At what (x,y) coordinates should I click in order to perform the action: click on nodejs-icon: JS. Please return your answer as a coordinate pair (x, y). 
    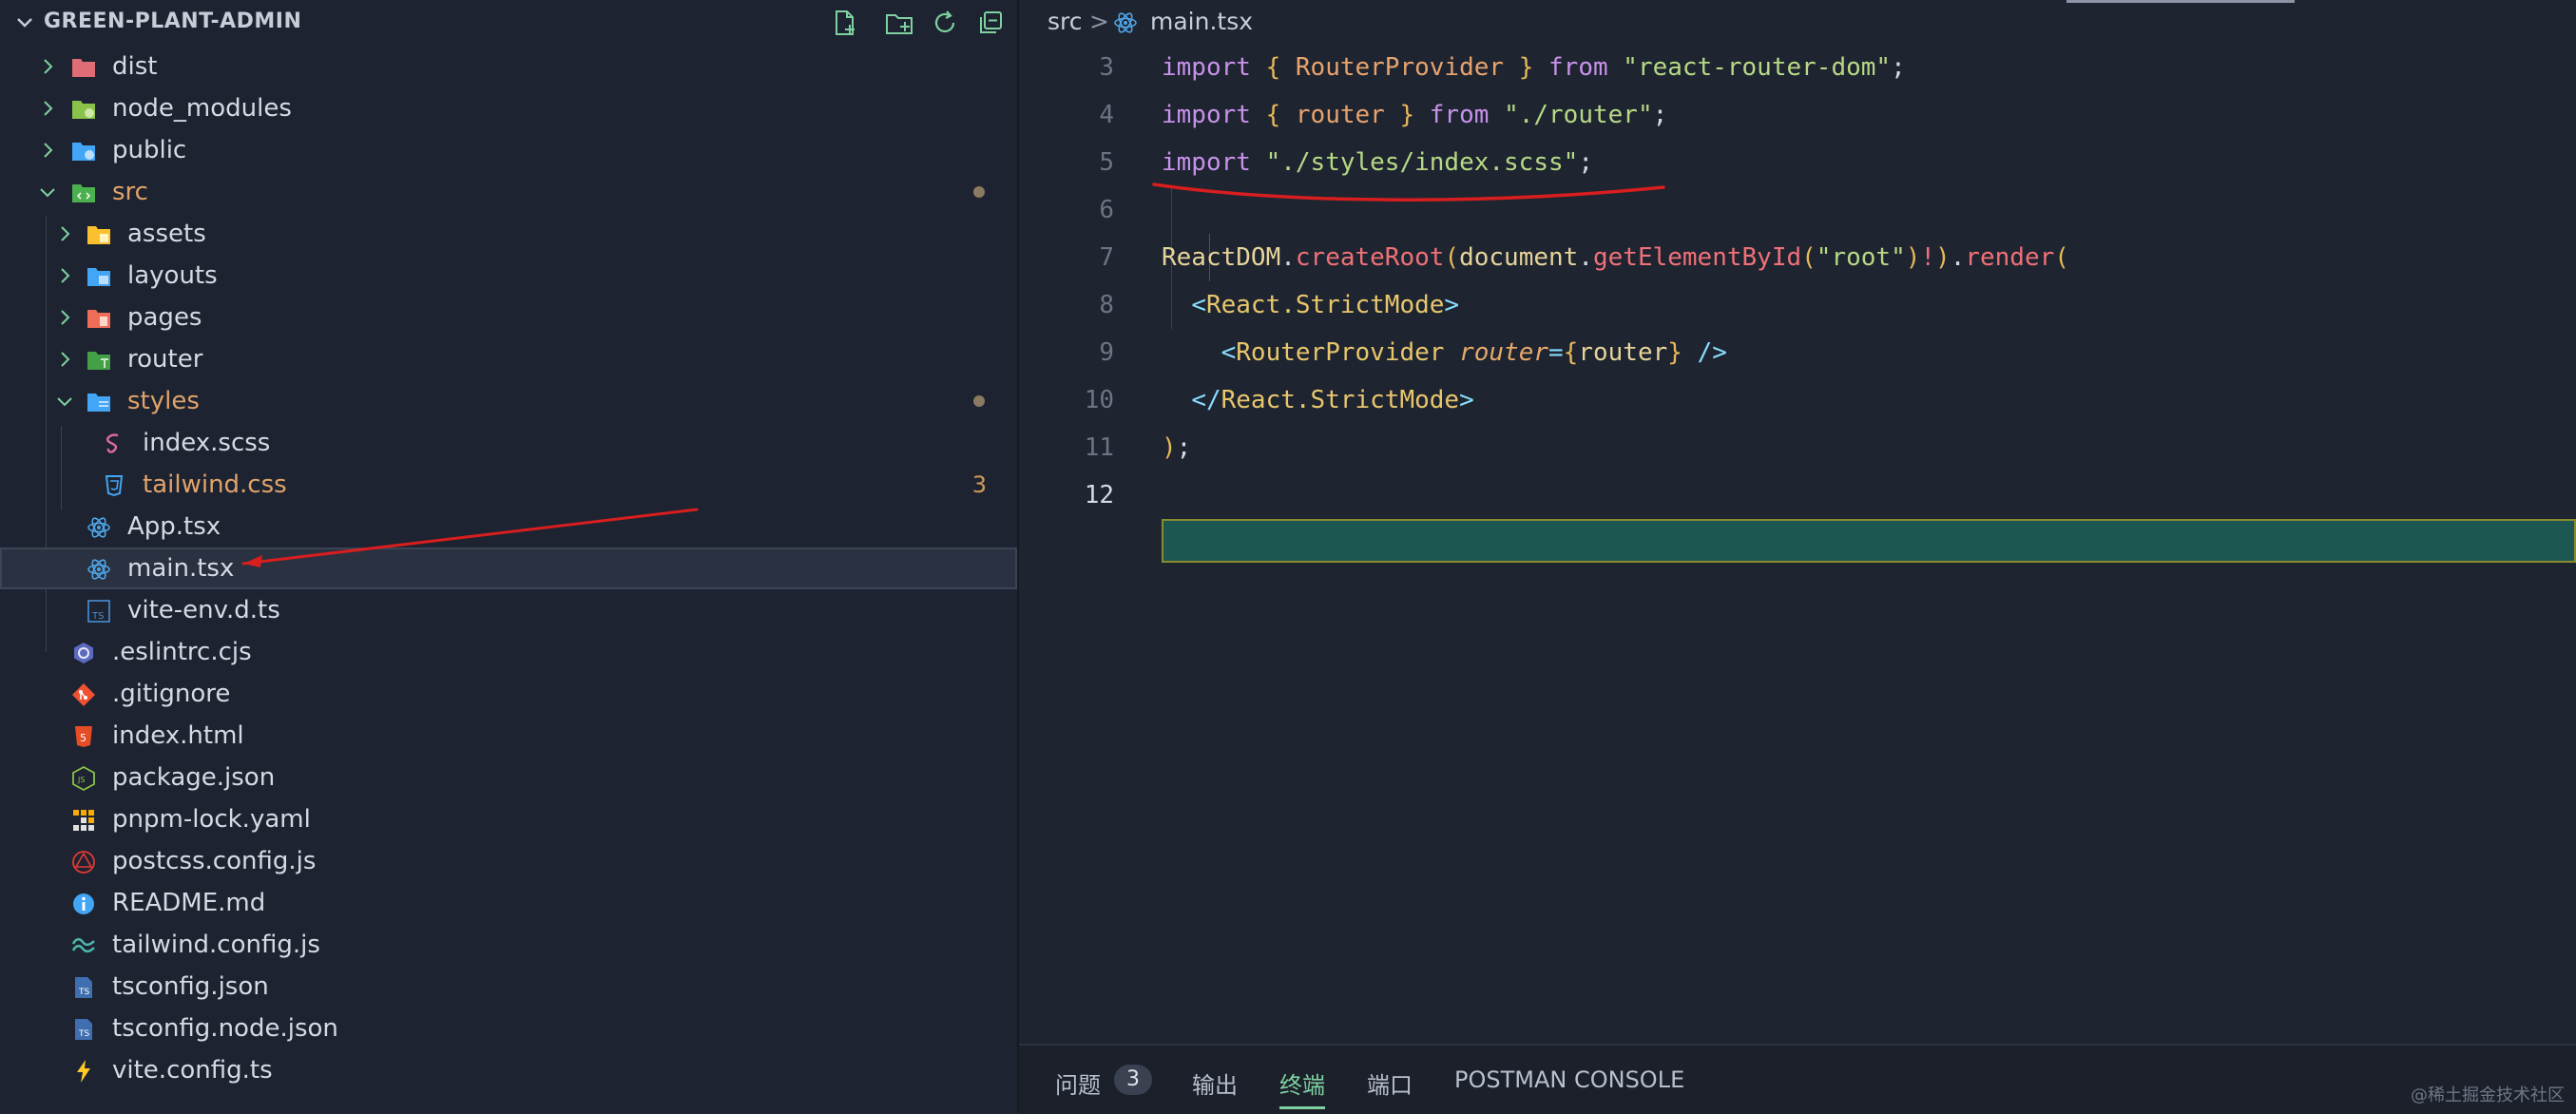
    Looking at the image, I should click on (84, 779).